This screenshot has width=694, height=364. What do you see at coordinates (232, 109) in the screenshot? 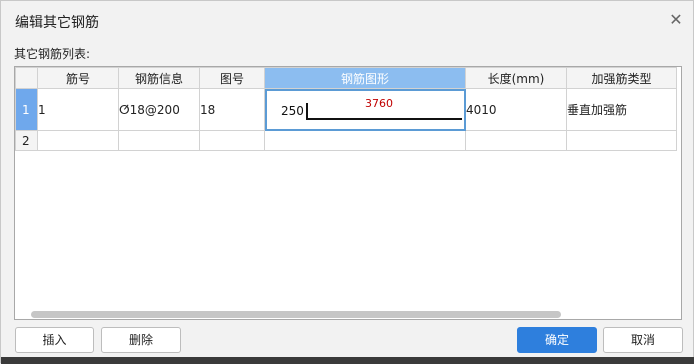
I see `cell-fig-no: 18` at bounding box center [232, 109].